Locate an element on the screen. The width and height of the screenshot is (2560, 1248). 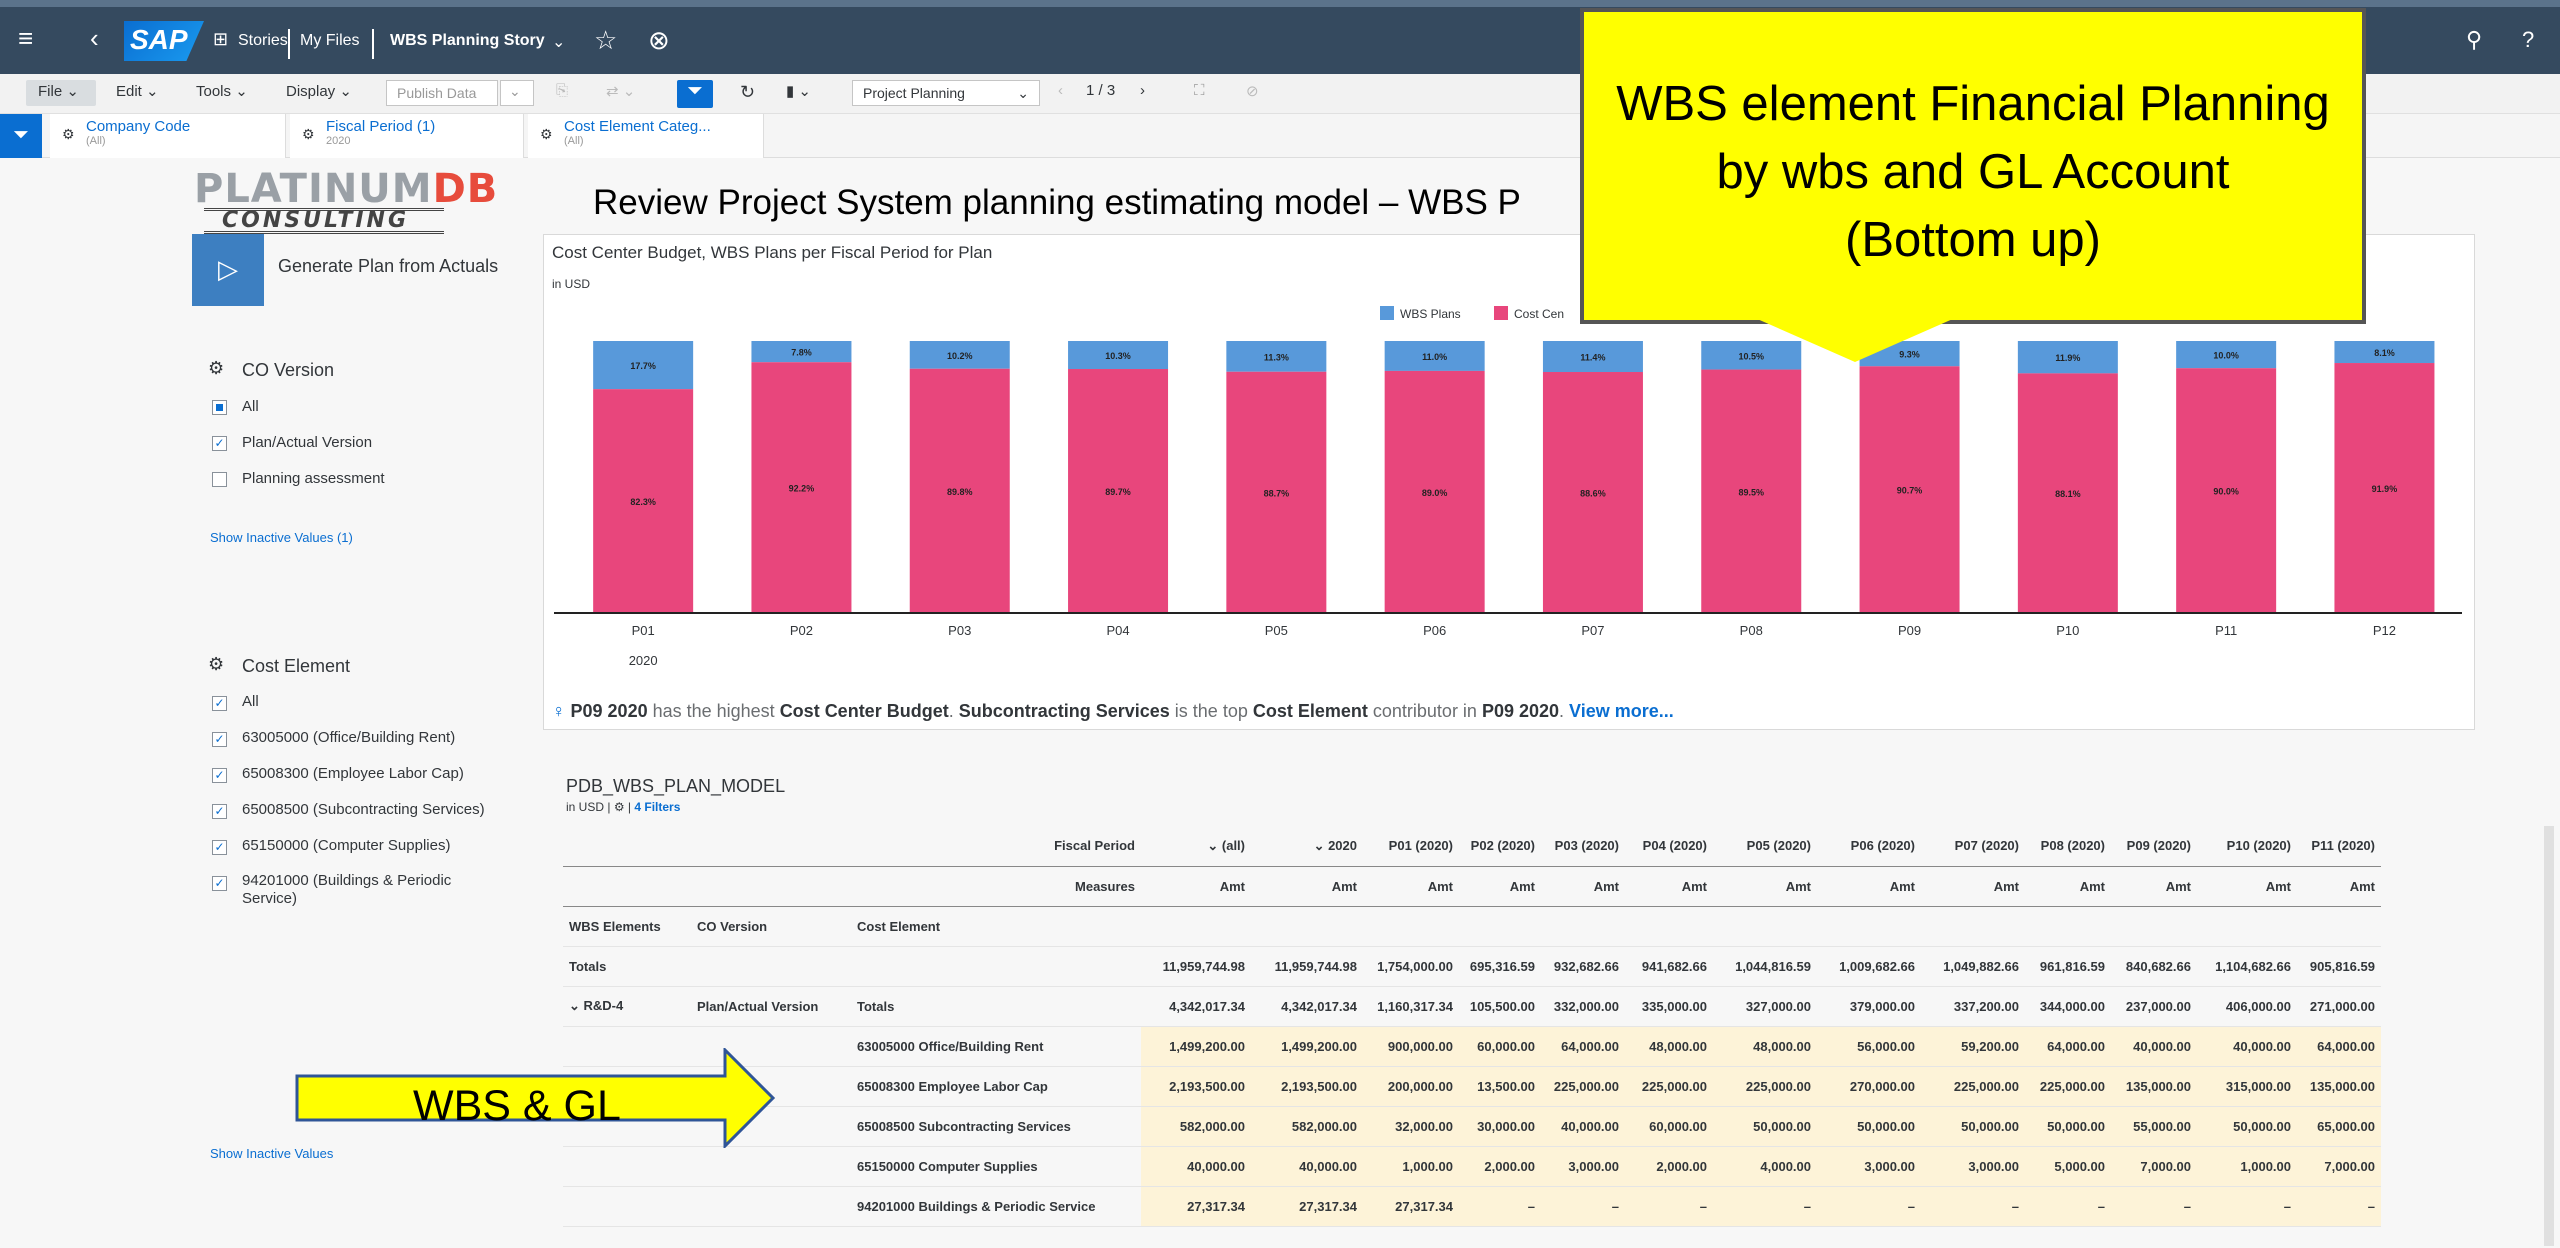
chevron-down-icon: ⌄ is located at coordinates (558, 42).